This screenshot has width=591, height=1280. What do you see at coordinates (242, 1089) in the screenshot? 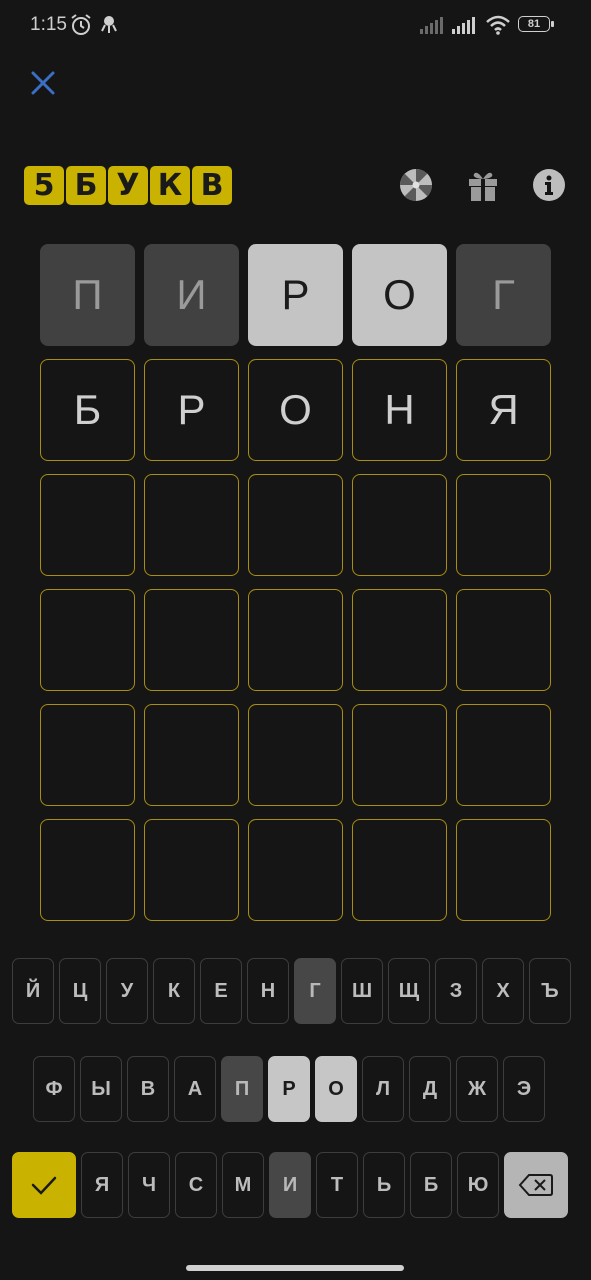
I see `key: П` at bounding box center [242, 1089].